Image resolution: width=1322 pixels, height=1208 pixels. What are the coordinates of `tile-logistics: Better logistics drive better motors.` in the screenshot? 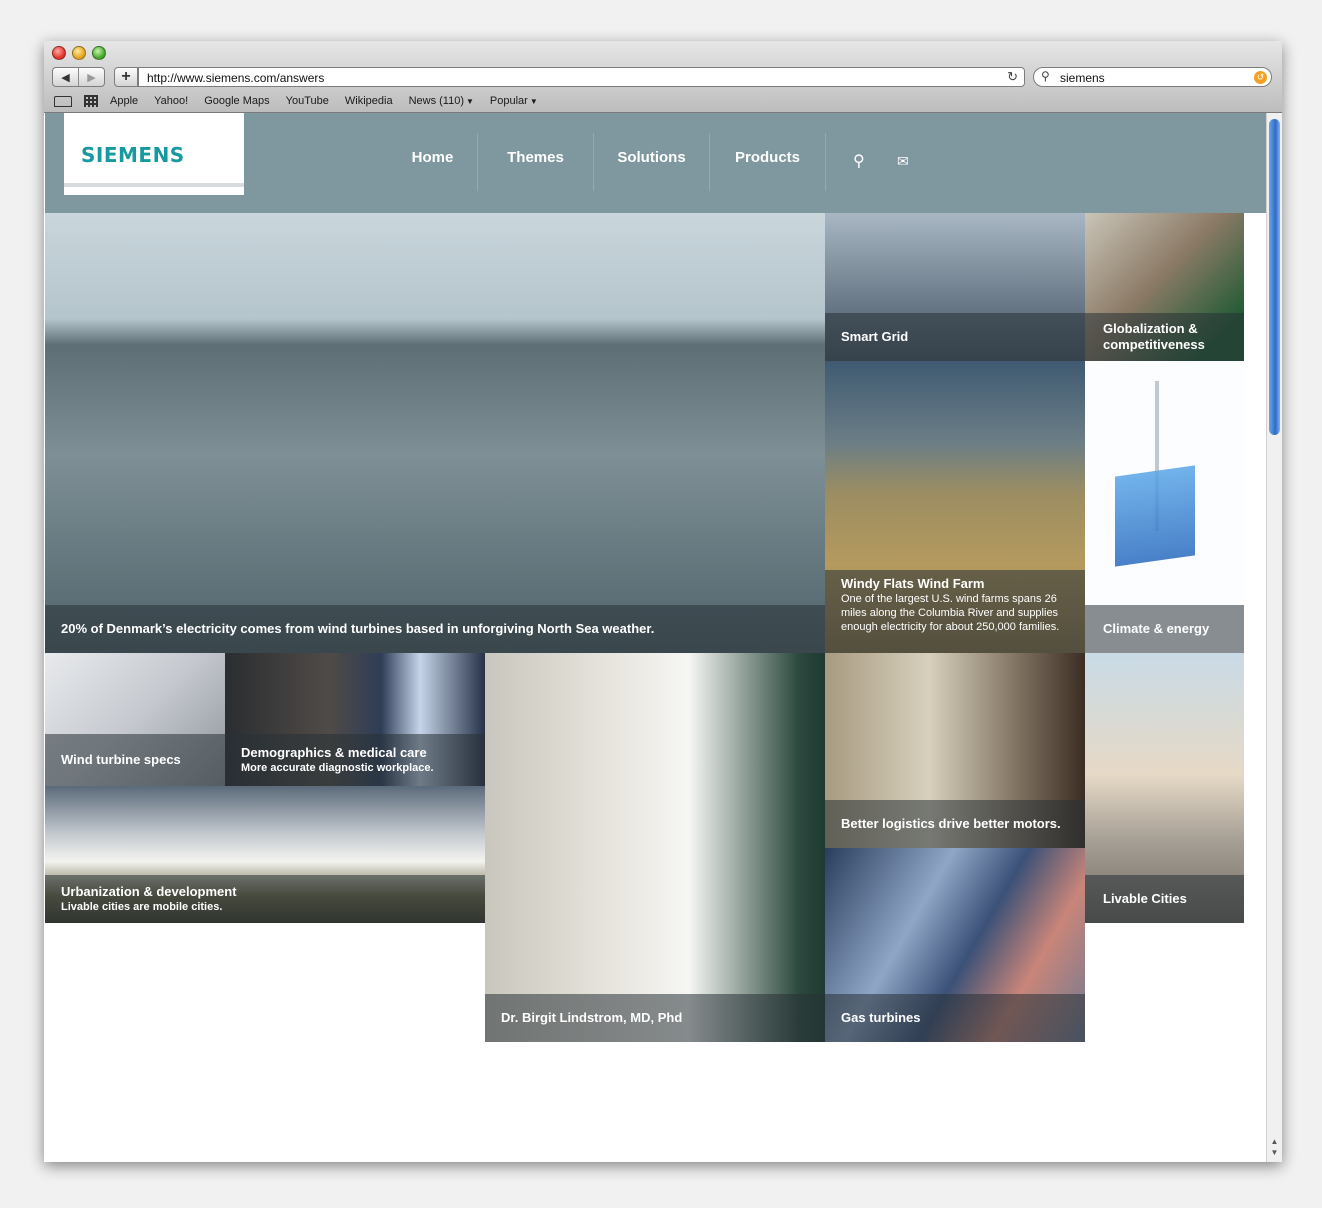 It's located at (955, 750).